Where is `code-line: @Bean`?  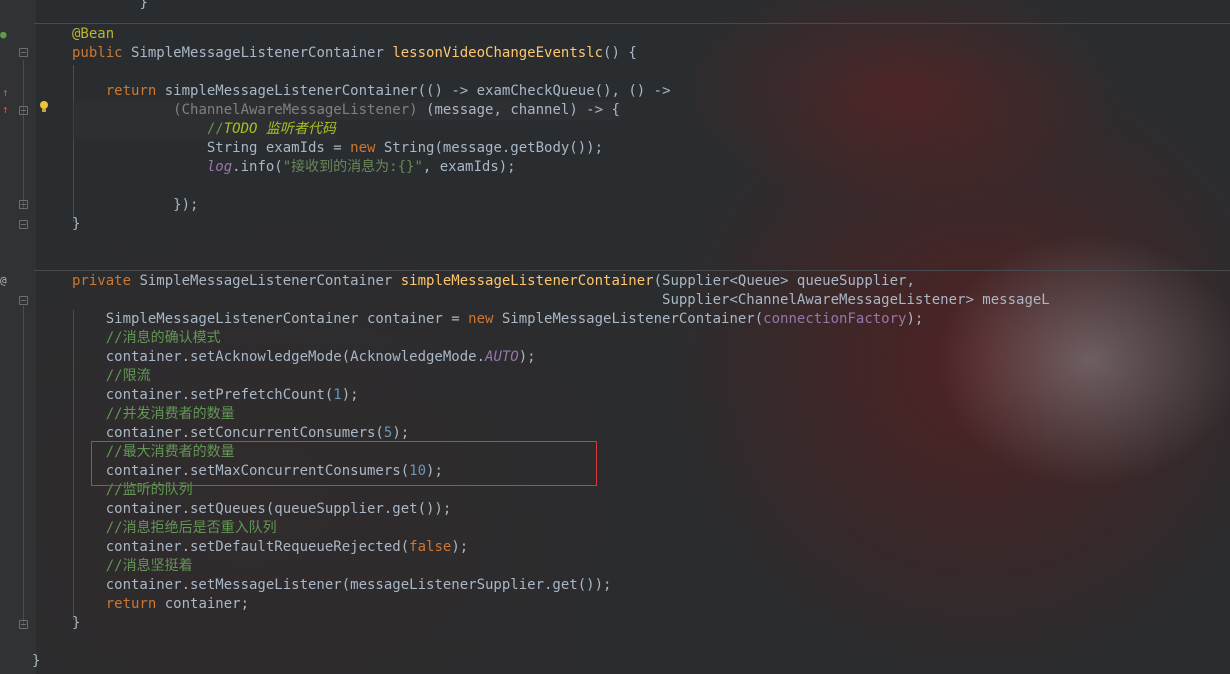 code-line: @Bean is located at coordinates (93, 34).